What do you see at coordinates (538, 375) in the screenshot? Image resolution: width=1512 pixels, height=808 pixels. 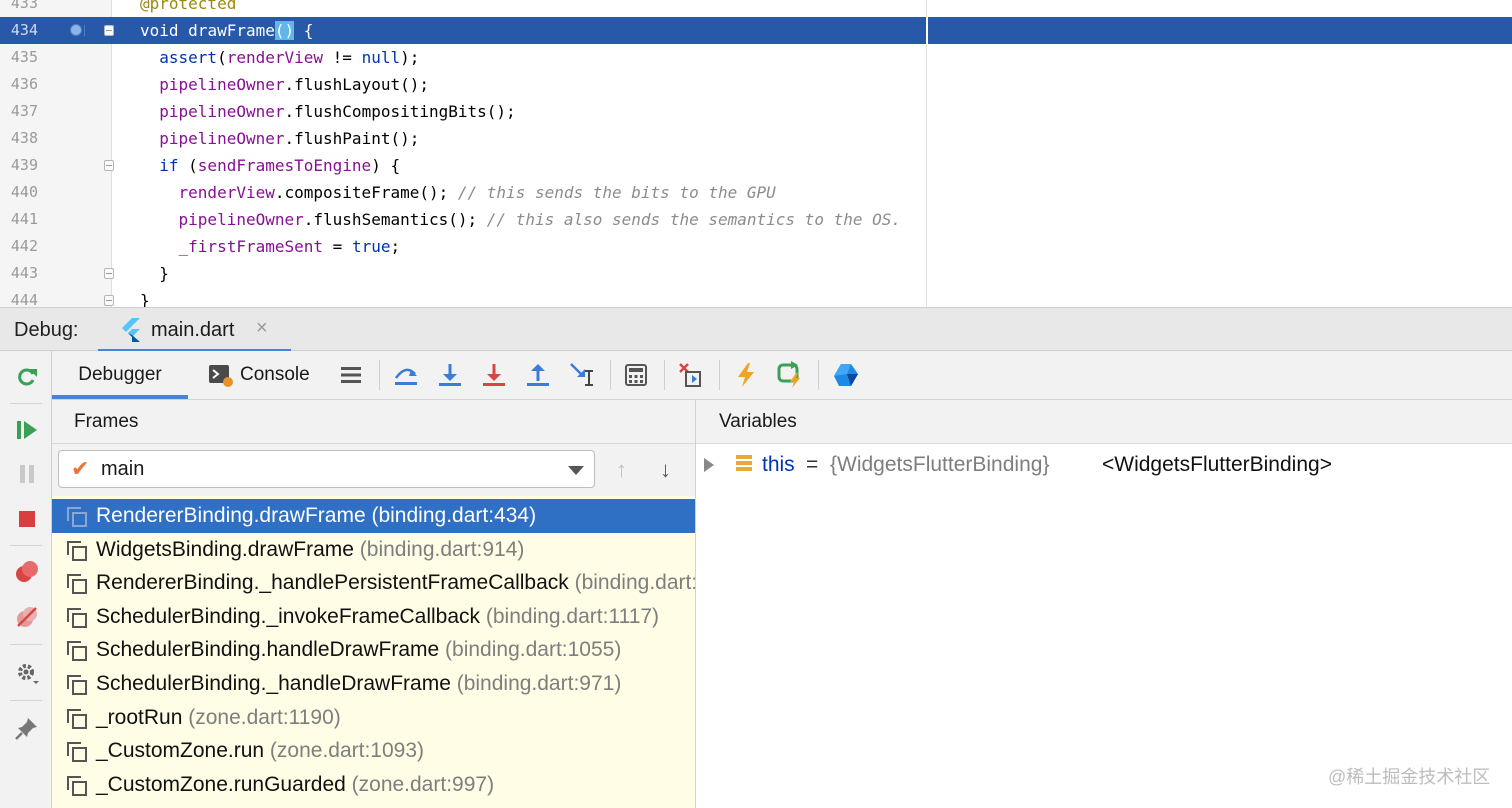 I see `step-out-icon` at bounding box center [538, 375].